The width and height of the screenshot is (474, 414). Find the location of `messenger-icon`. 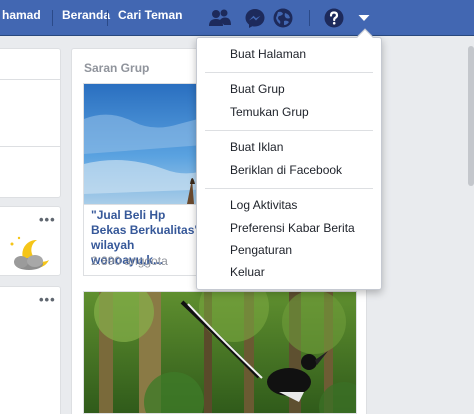

messenger-icon is located at coordinates (255, 18).